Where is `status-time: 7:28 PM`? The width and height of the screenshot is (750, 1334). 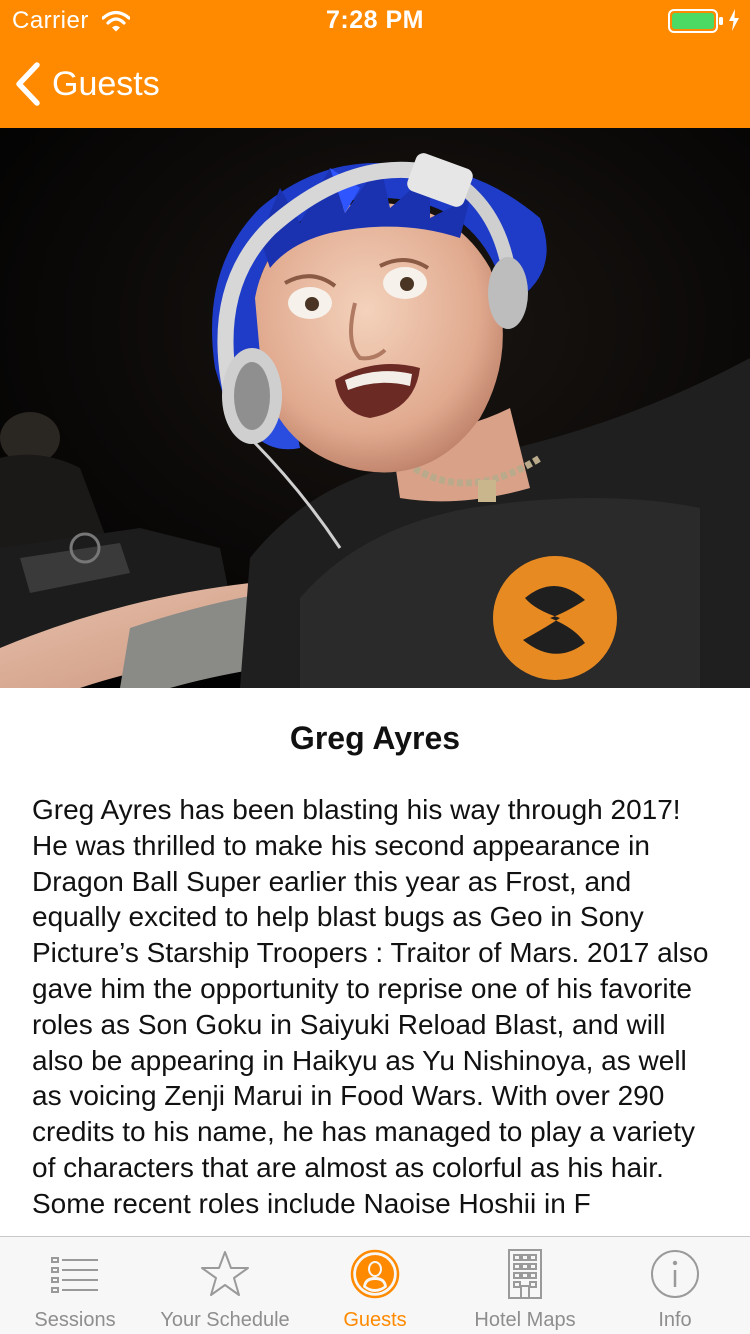
status-time: 7:28 PM is located at coordinates (375, 20).